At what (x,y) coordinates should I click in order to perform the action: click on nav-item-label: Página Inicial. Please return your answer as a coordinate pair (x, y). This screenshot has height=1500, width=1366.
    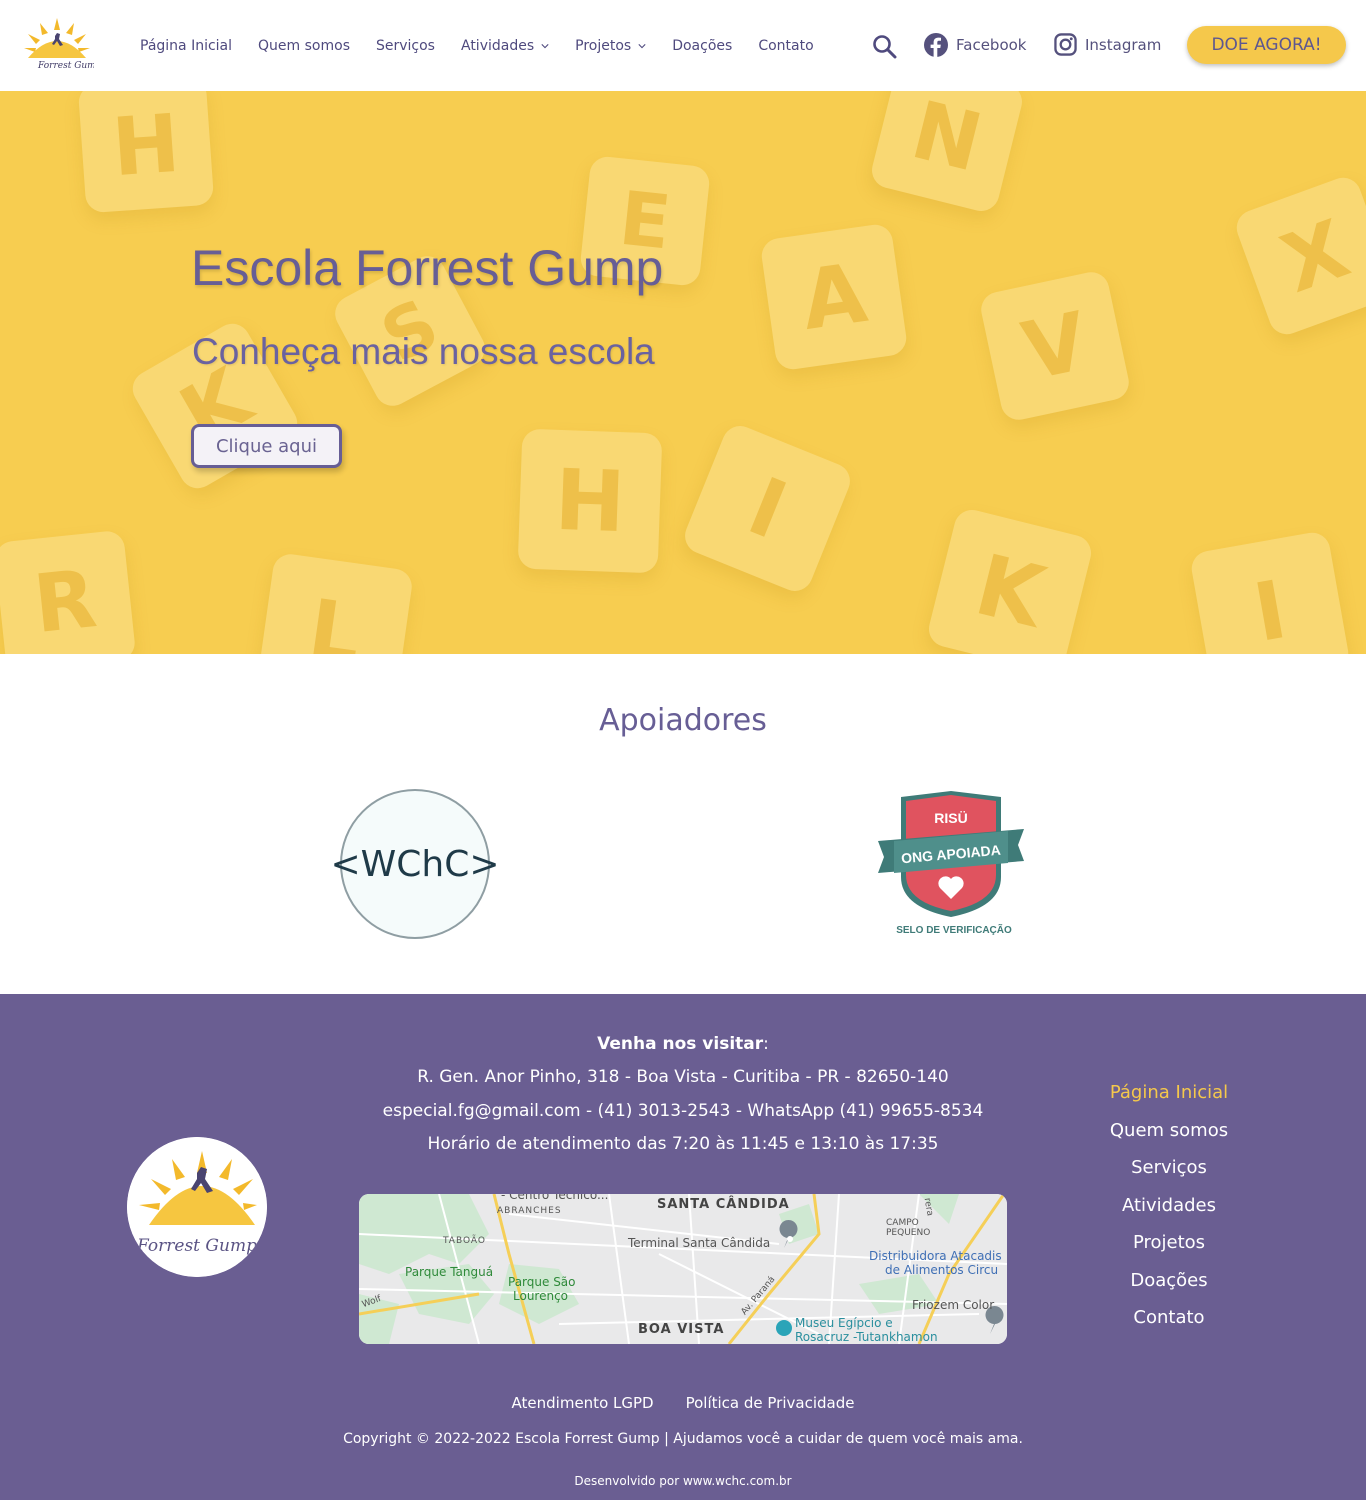
    Looking at the image, I should click on (186, 45).